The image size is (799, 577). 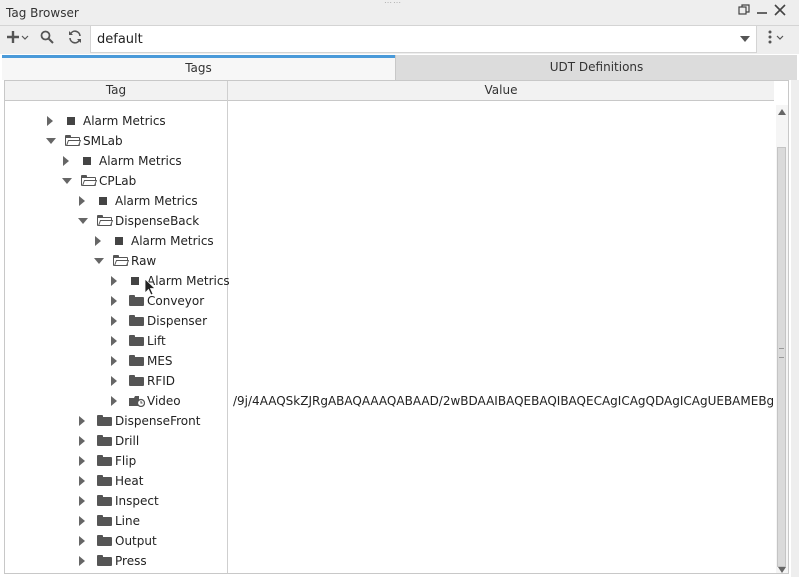 I want to click on tree-row: MES, so click(x=116, y=361).